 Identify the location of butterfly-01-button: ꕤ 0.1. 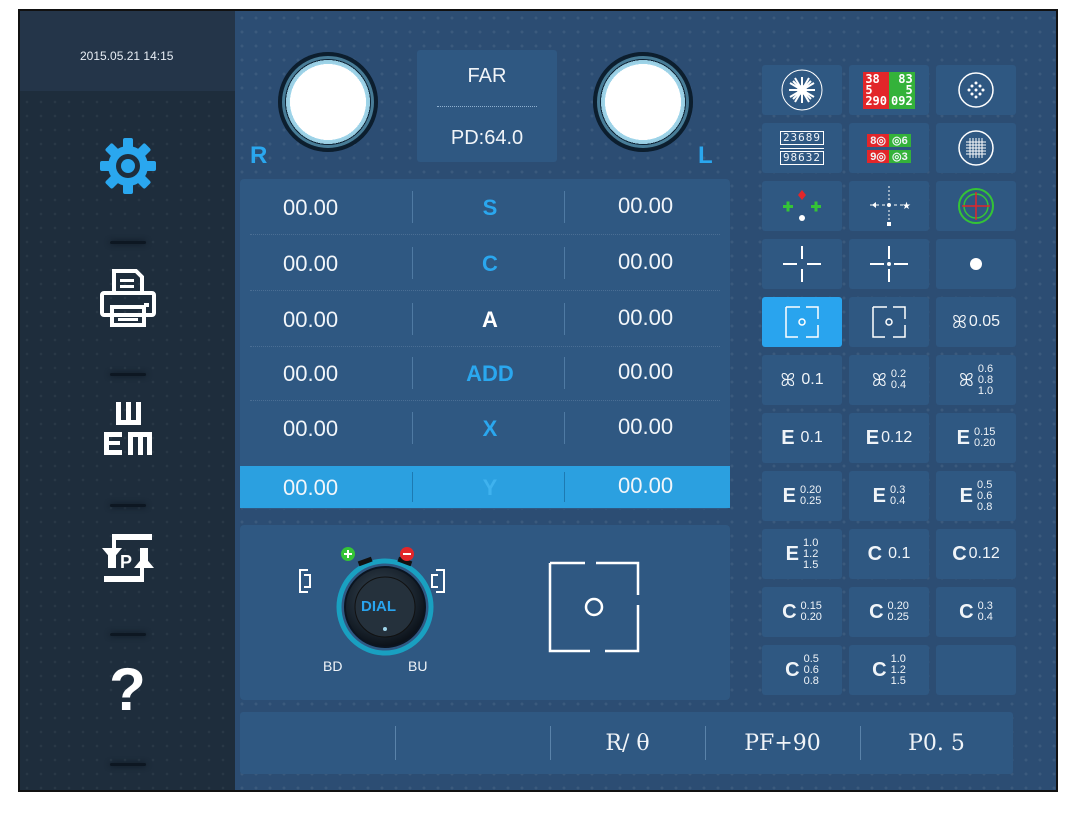
(802, 380).